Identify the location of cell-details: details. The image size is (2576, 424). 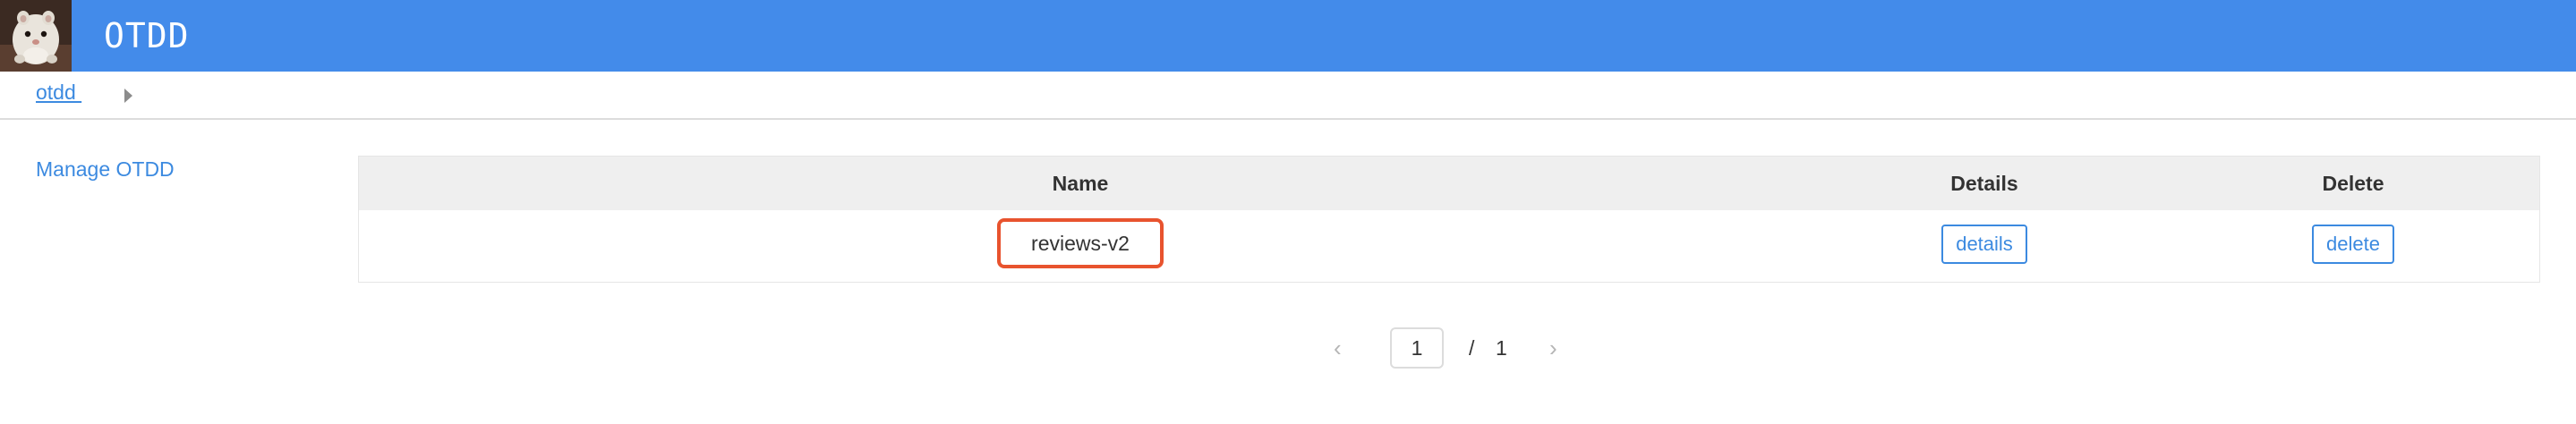
(1984, 246).